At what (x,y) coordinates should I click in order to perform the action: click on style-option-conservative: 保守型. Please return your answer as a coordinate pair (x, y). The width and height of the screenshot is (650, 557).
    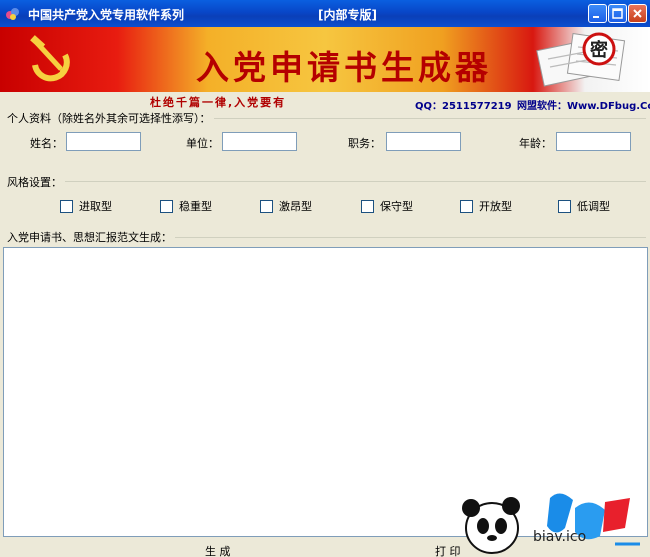
    Looking at the image, I should click on (387, 206).